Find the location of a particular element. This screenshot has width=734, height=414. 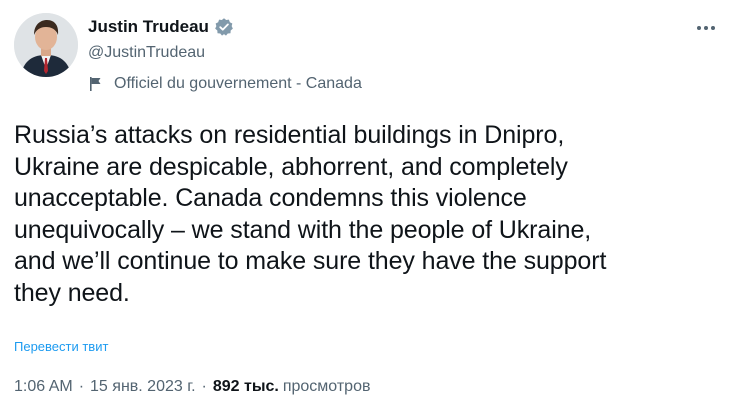

tweet-date: 15 янв. 2023 г. is located at coordinates (143, 387).